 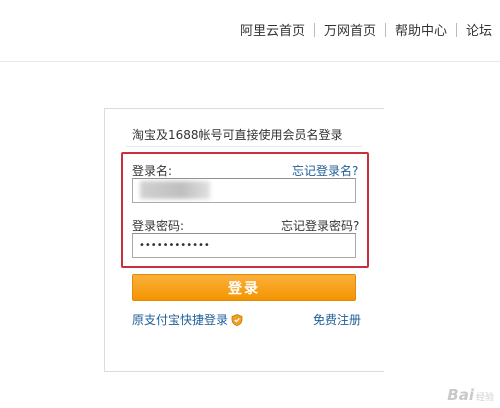 I want to click on watermark-text: Bai, so click(x=460, y=395).